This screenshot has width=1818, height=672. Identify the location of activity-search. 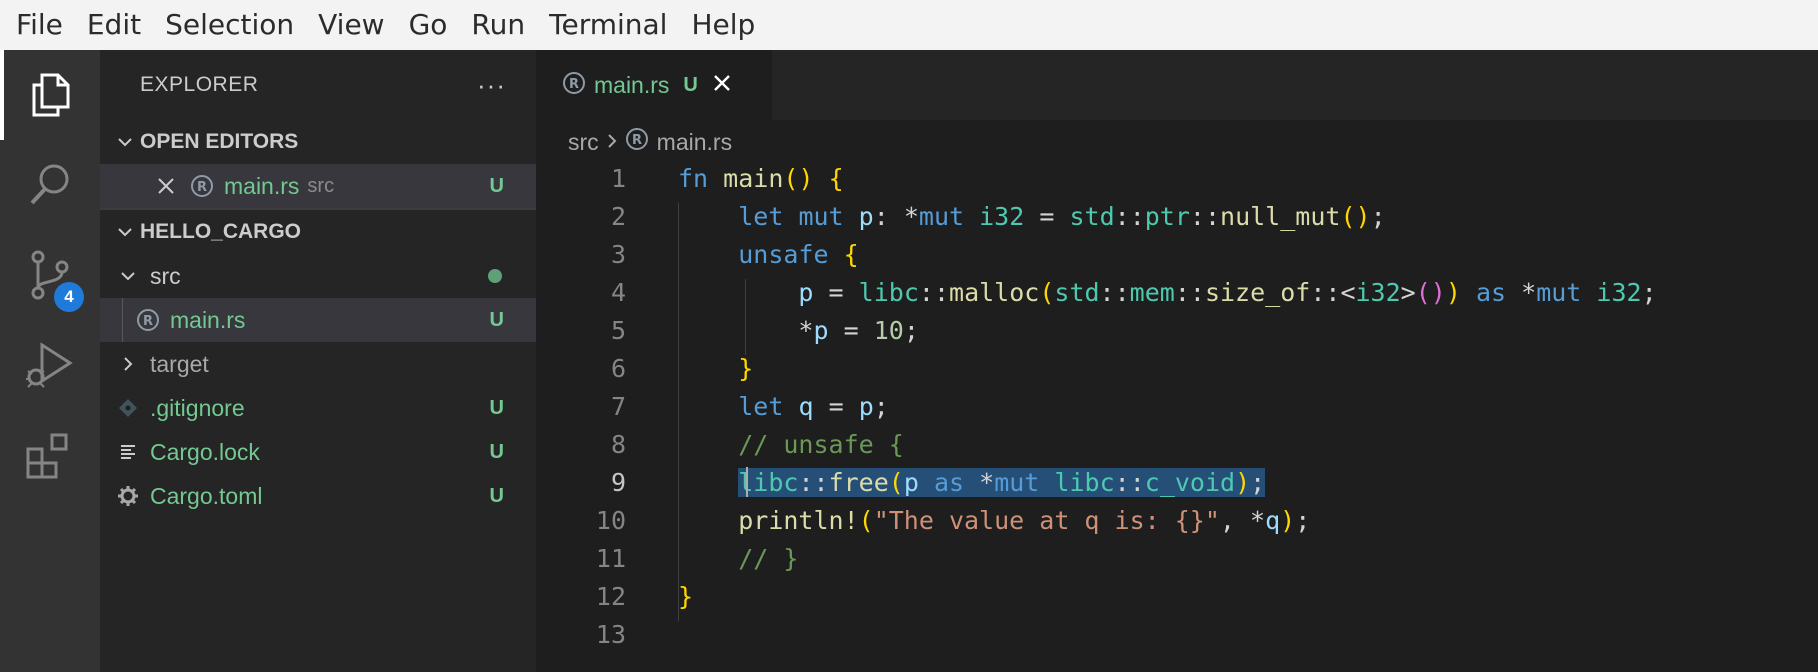
(50, 185).